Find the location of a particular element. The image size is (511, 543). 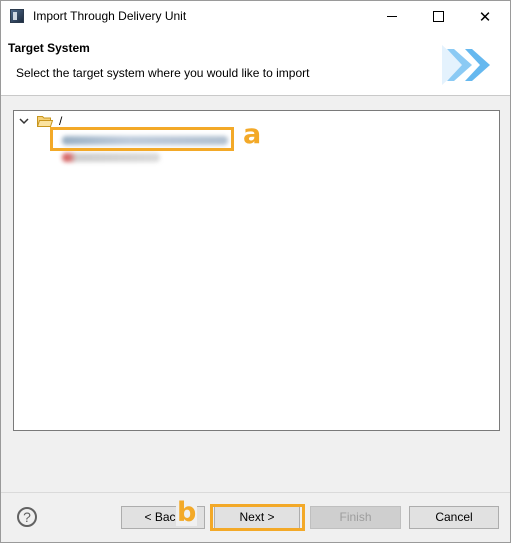

close-icon: ✕ is located at coordinates (485, 17).